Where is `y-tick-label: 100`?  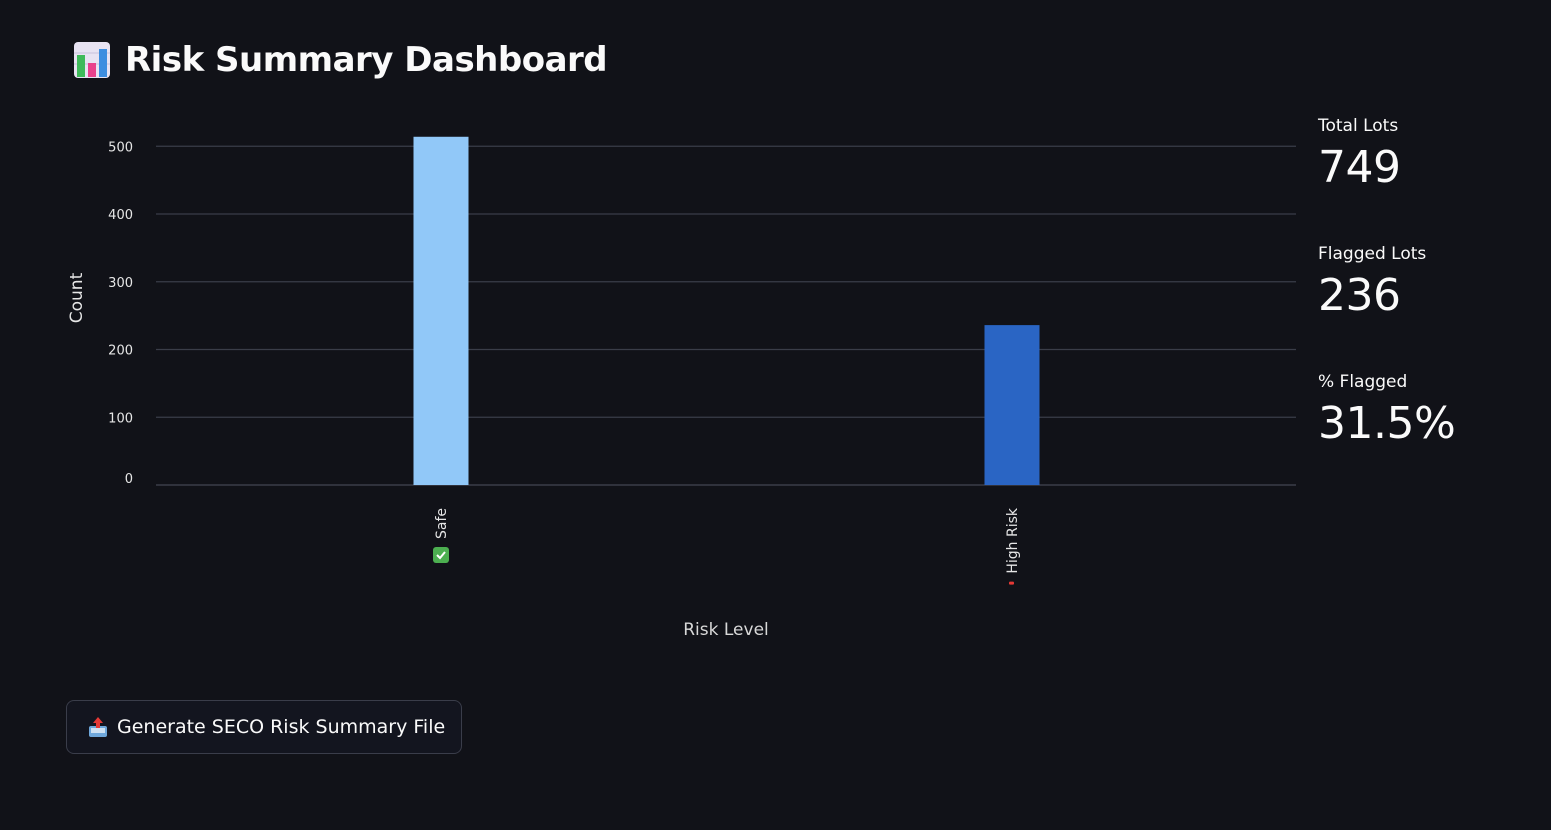 y-tick-label: 100 is located at coordinates (120, 418).